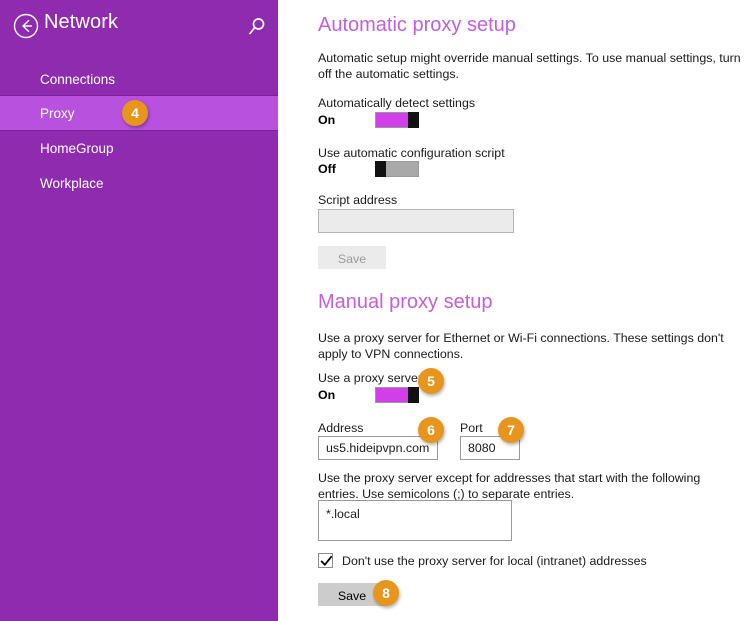 This screenshot has width=750, height=621. Describe the element at coordinates (386, 593) in the screenshot. I see `step-badge-8: 8` at that location.